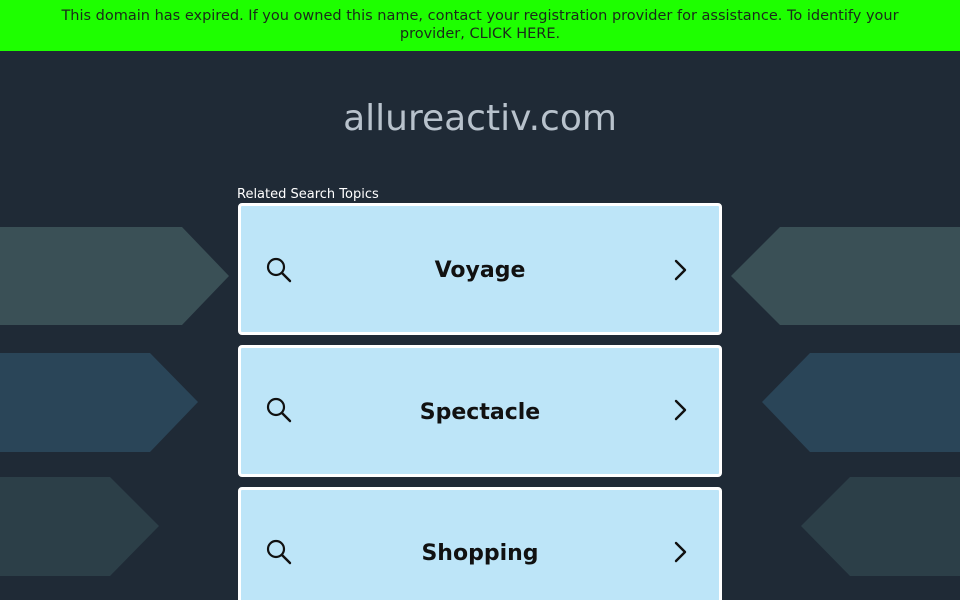  I want to click on topic-spectacle: Spectacle, so click(480, 411).